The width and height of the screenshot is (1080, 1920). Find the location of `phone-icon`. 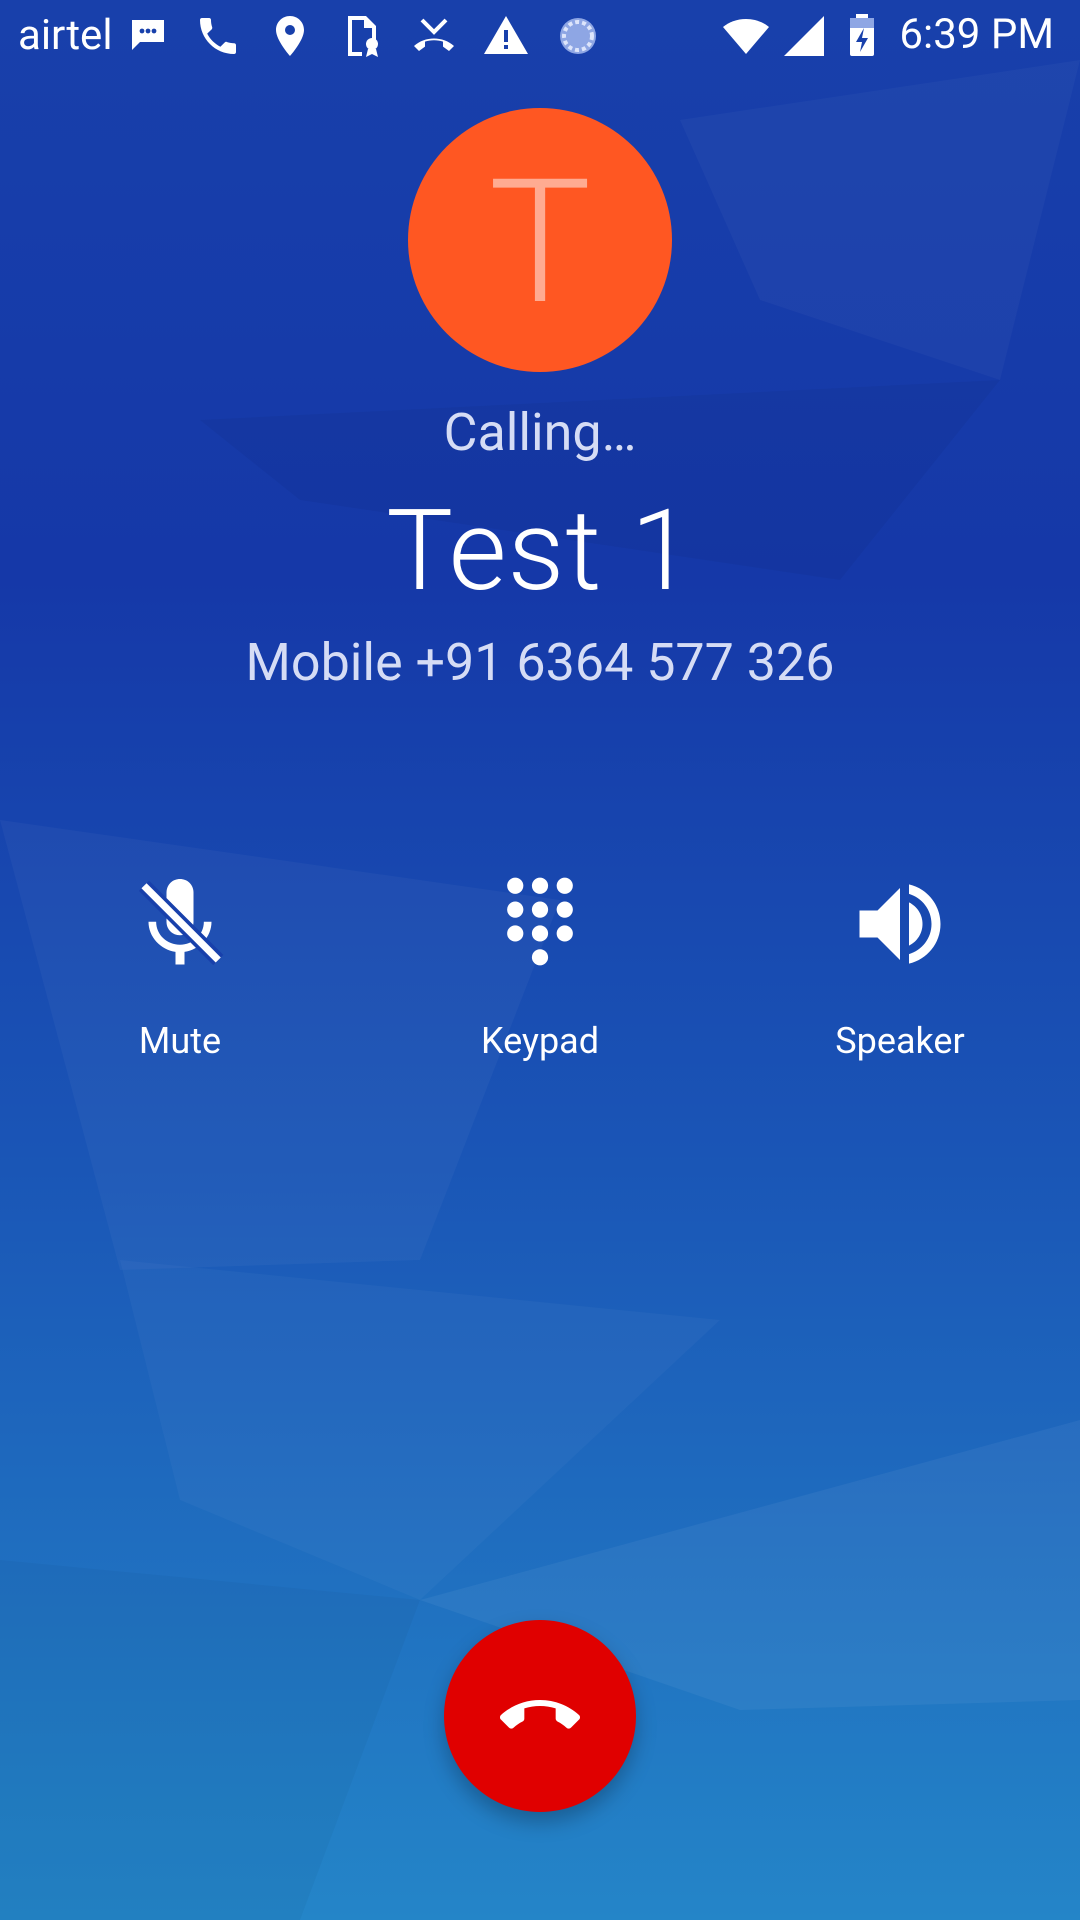

phone-icon is located at coordinates (218, 36).